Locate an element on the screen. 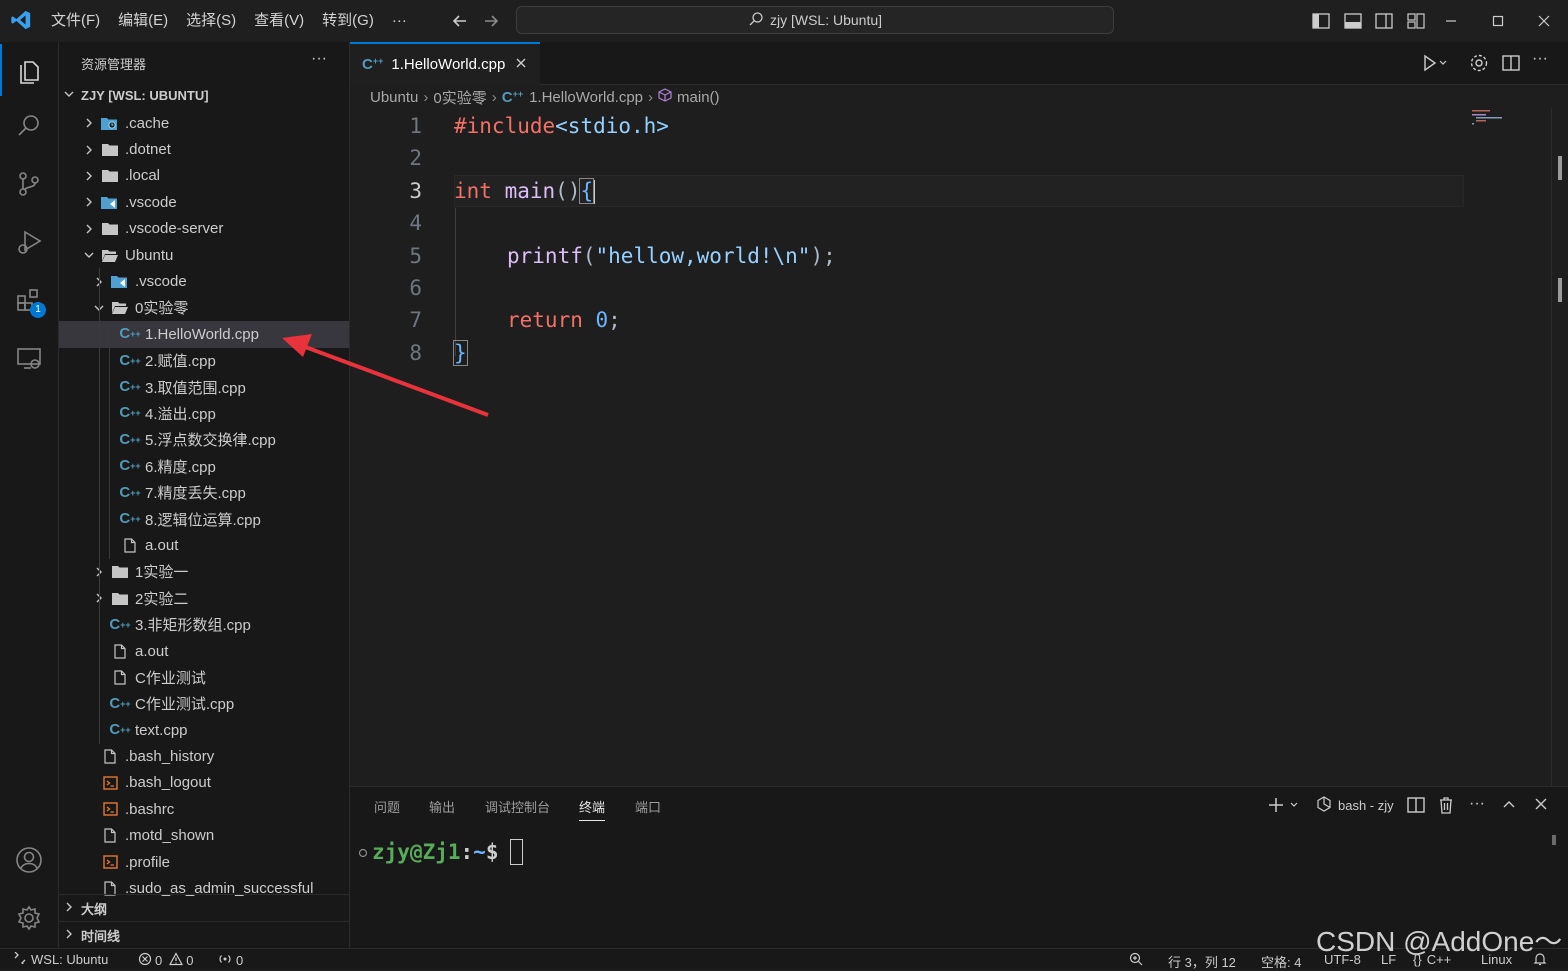 The height and width of the screenshot is (971, 1568). indentation: 空格: 4 is located at coordinates (1281, 961).